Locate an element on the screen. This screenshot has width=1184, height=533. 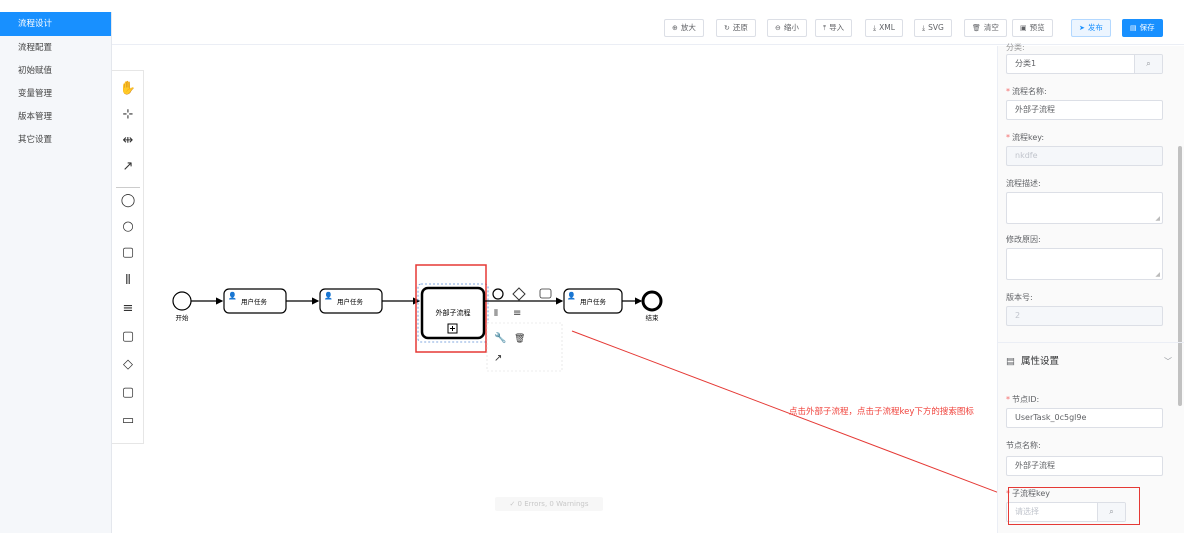
zoom-in-label: 放大 is located at coordinates (688, 27).